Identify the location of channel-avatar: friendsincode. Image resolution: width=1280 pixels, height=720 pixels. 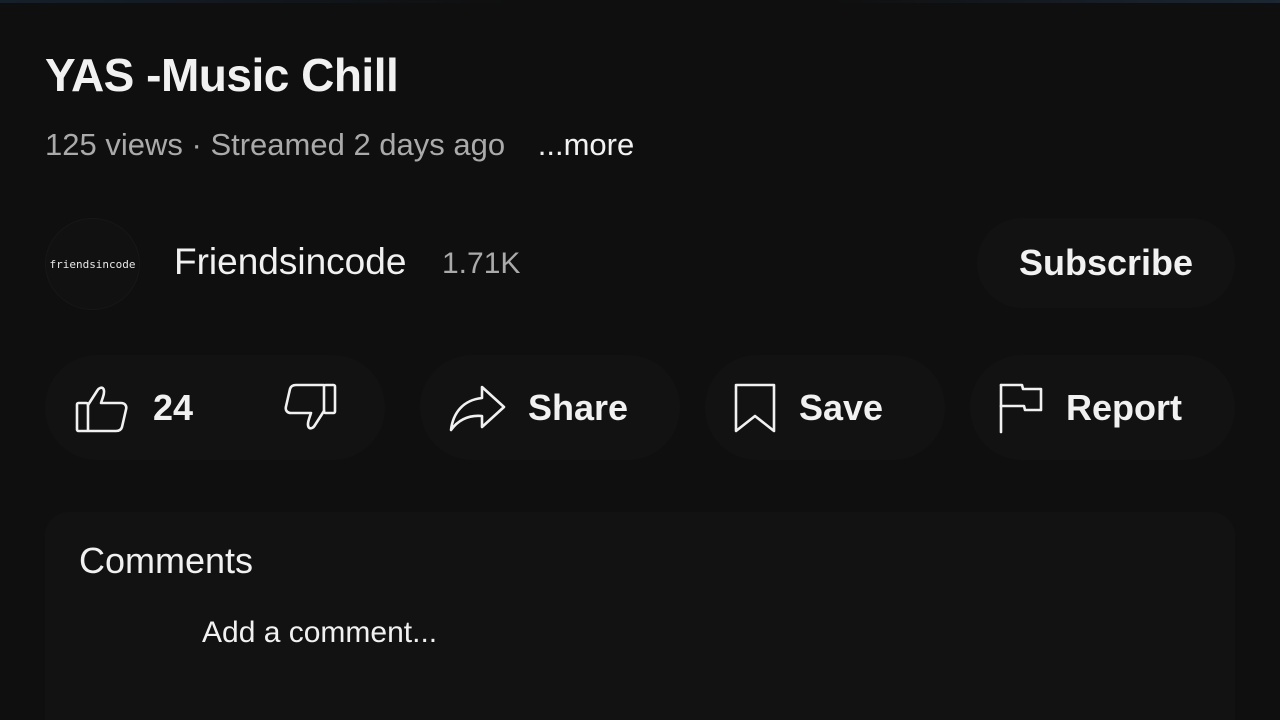
(92, 264).